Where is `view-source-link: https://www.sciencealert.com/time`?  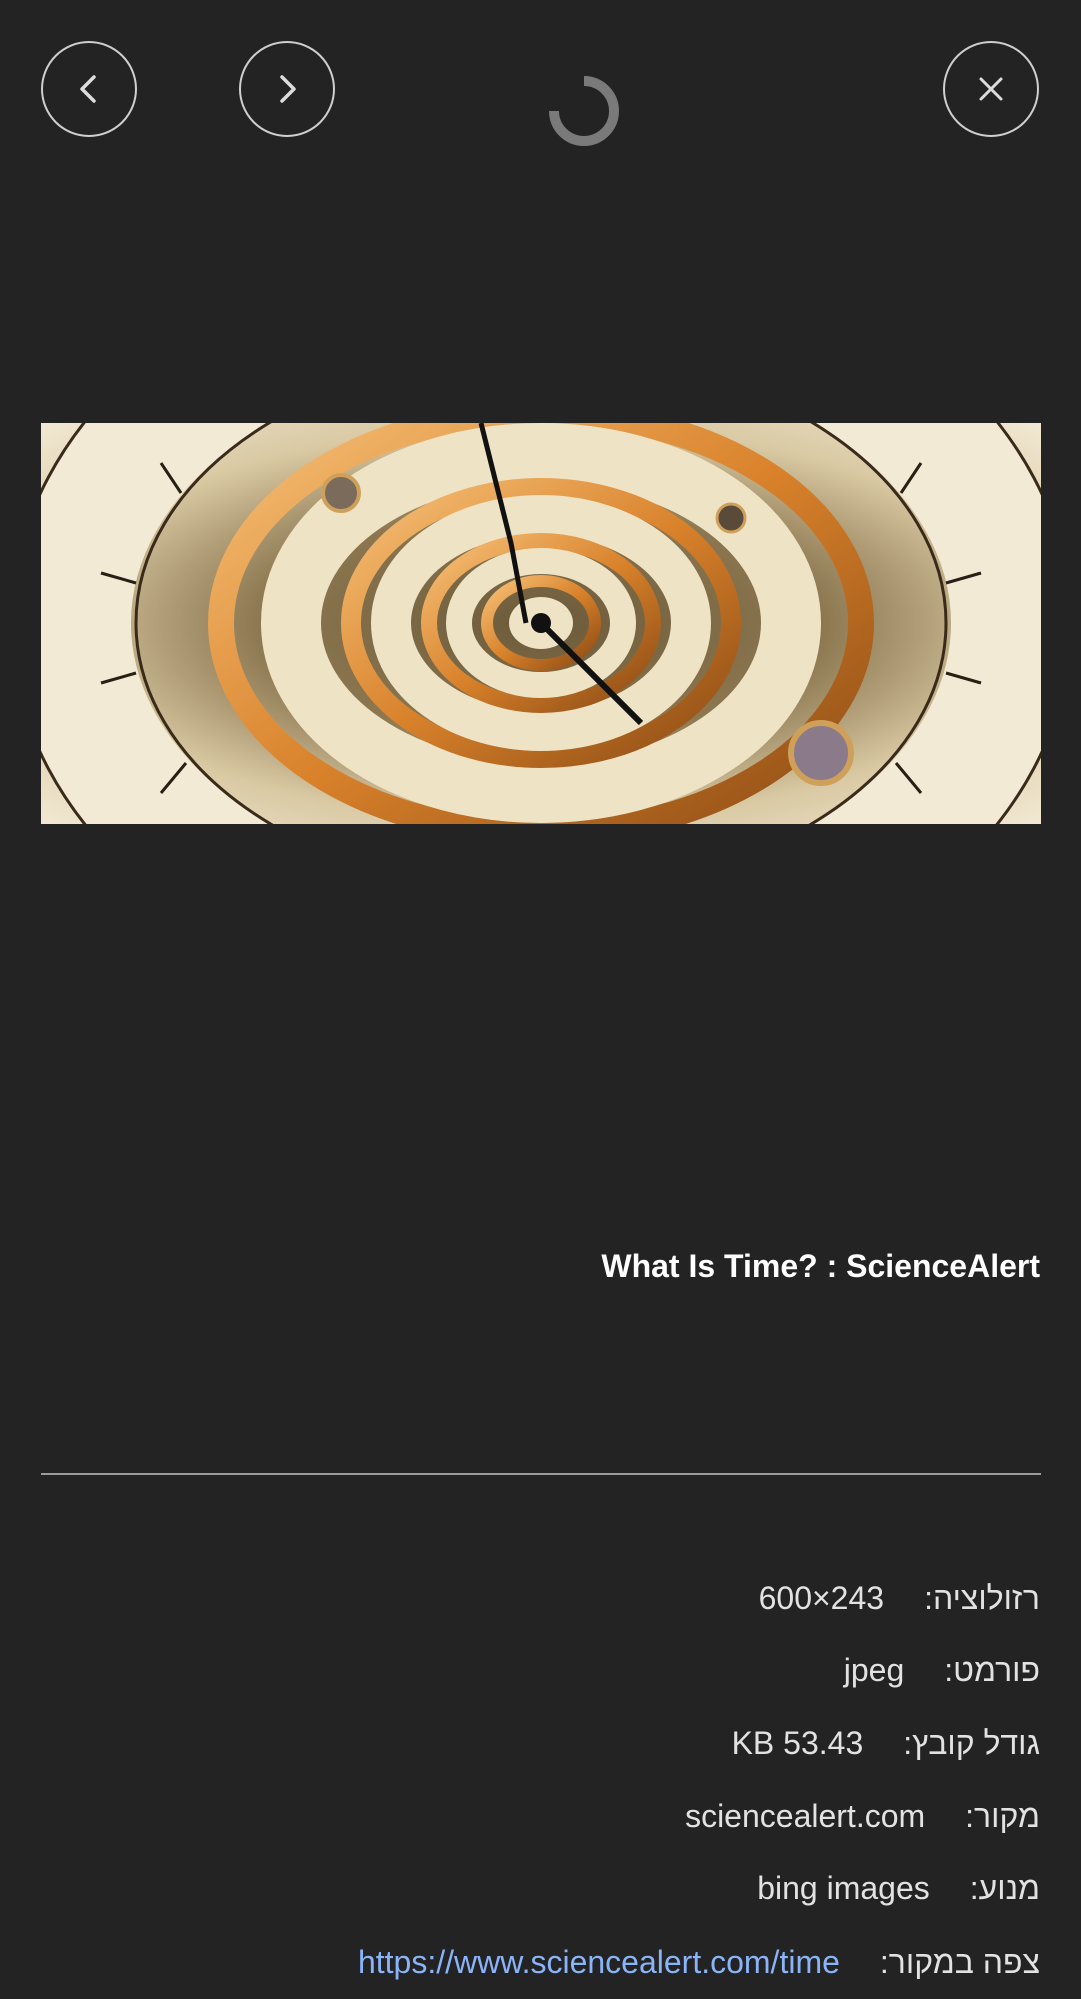
view-source-link: https://www.sciencealert.com/time is located at coordinates (599, 1962).